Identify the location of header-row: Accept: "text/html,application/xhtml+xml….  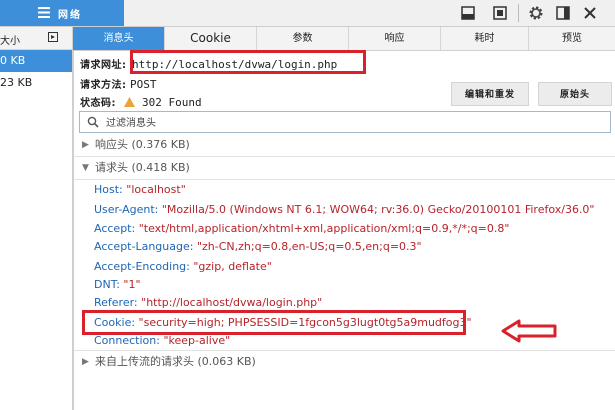
(301, 228).